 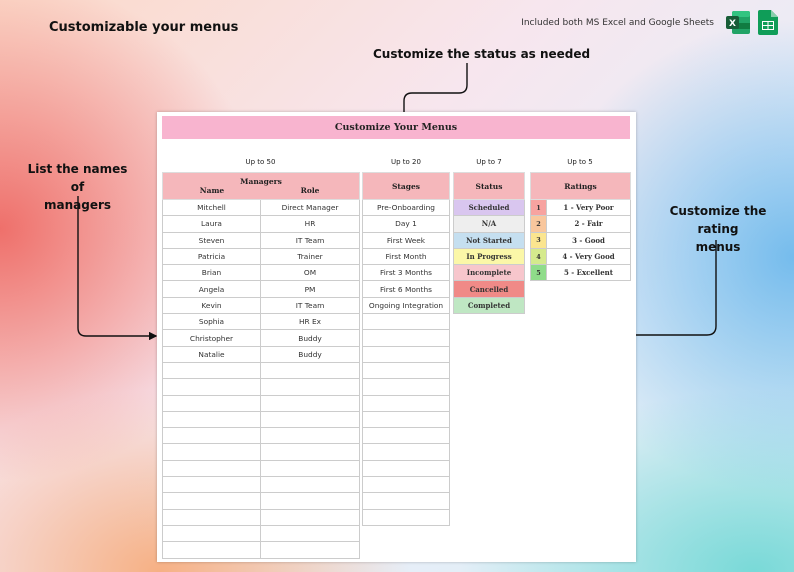 I want to click on table-row: Natalie Buddy, so click(x=261, y=354).